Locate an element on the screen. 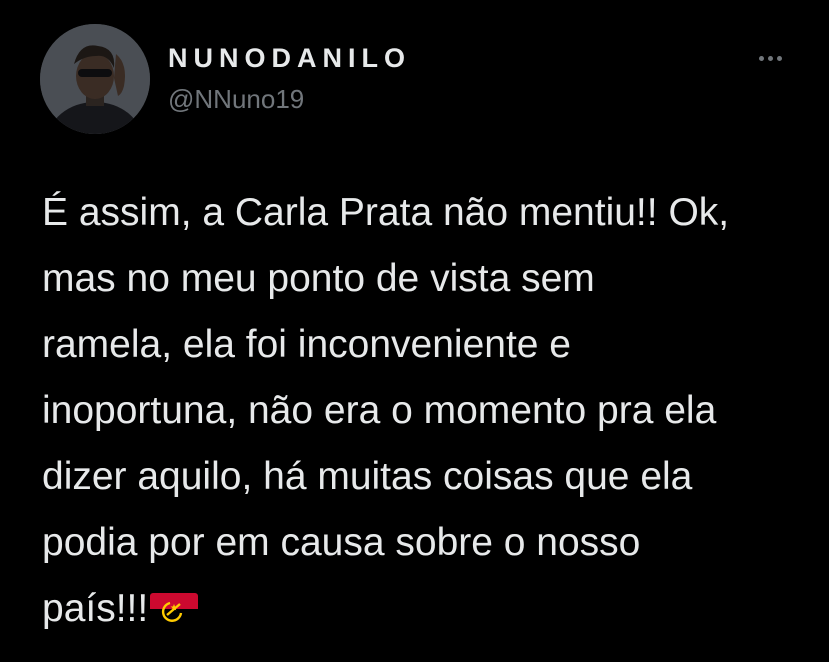  ellipsis-icon is located at coordinates (761, 58).